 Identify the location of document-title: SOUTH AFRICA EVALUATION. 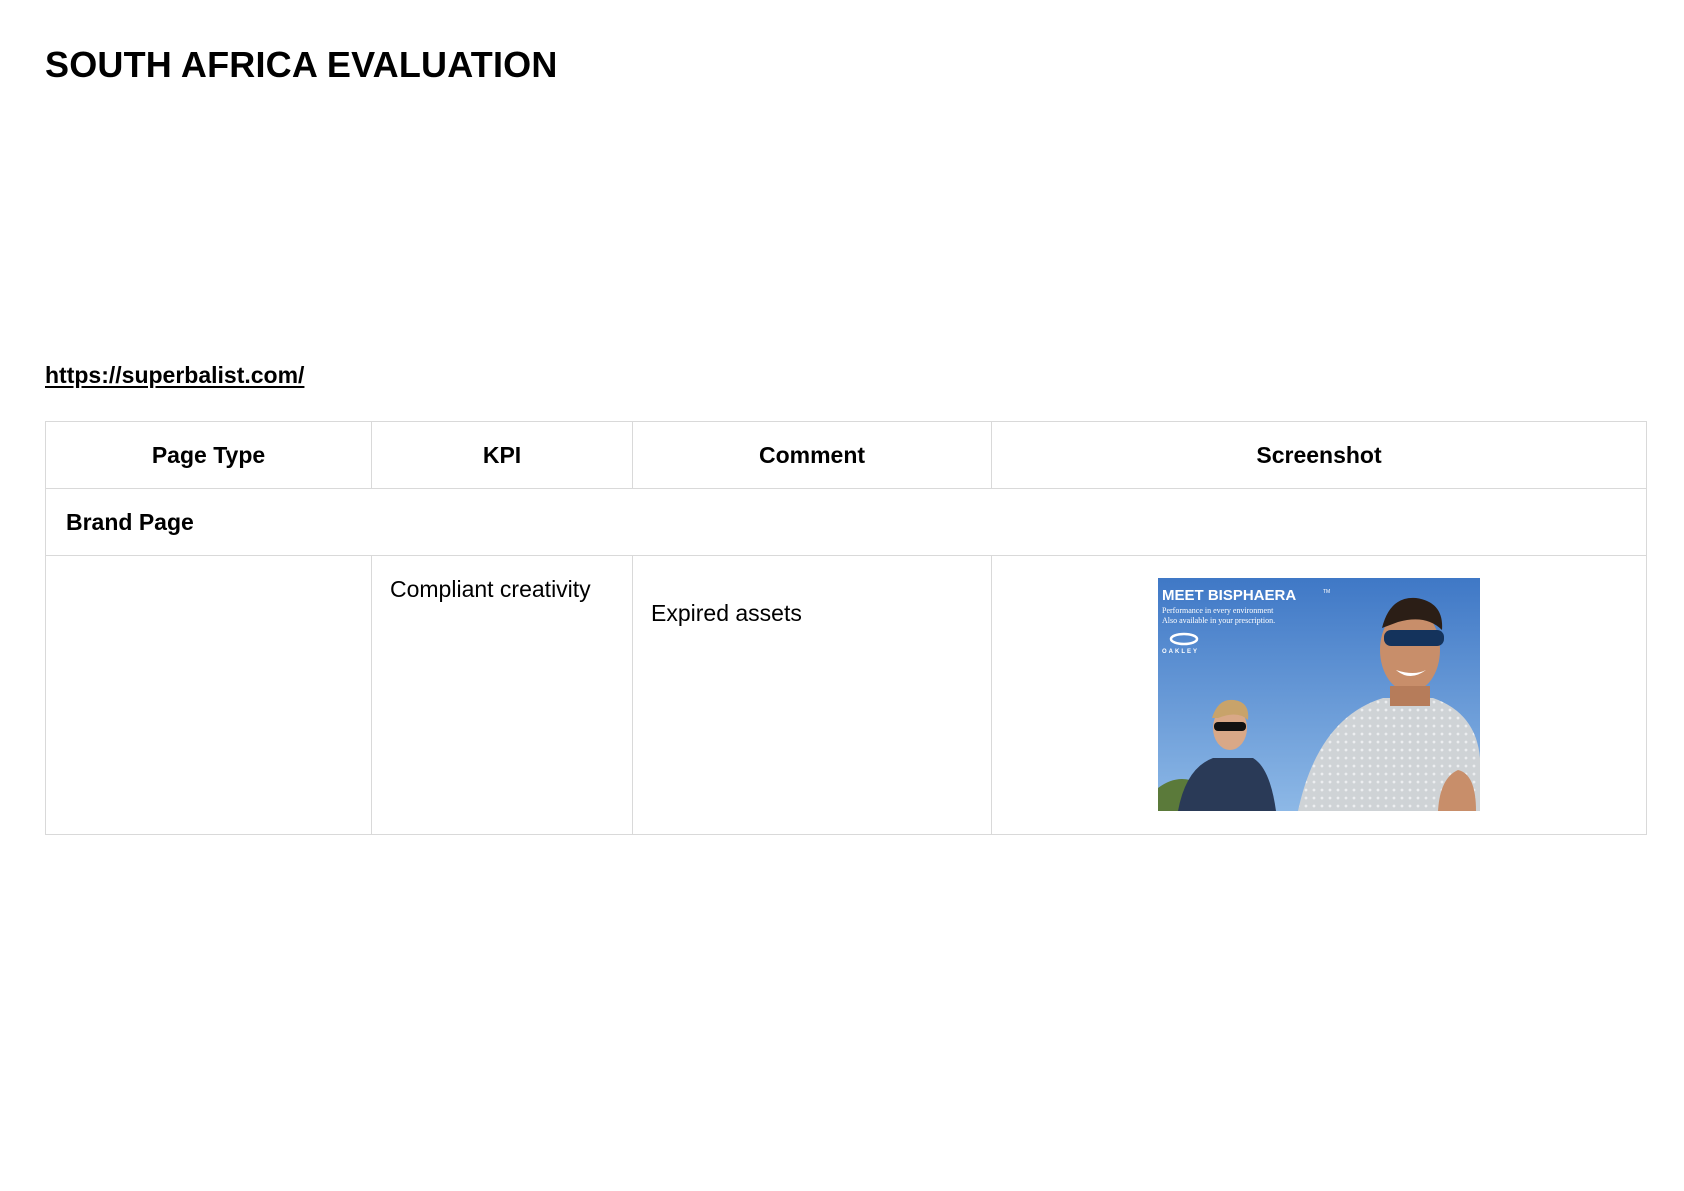
(301, 64).